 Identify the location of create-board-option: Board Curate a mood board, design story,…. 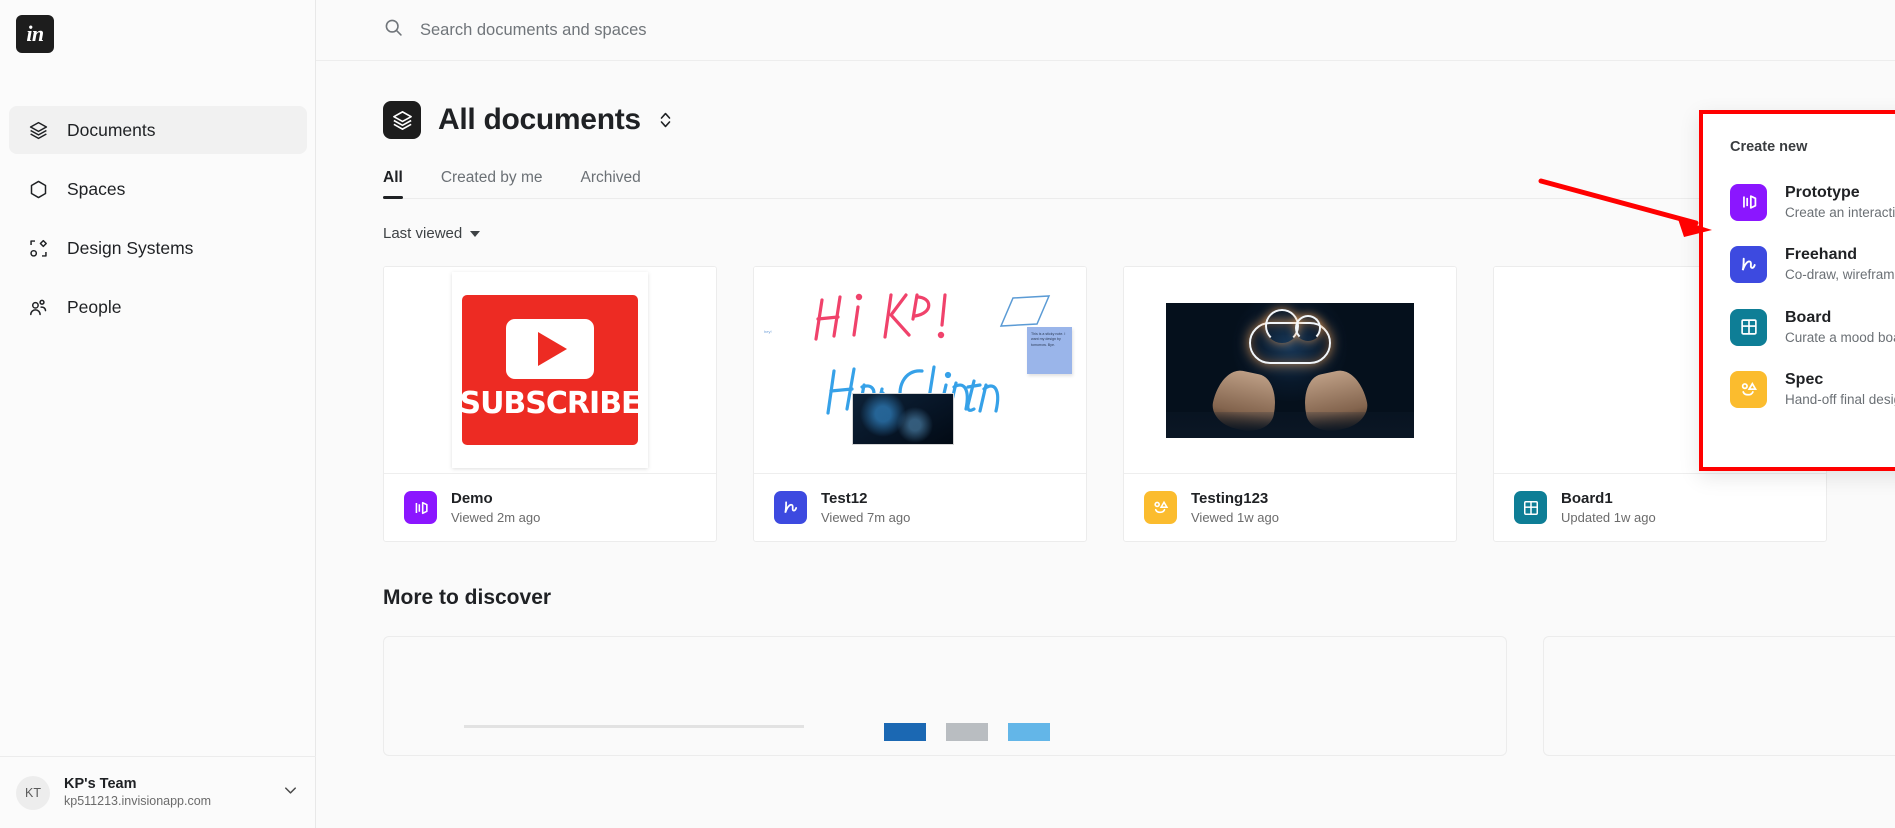
(1799, 327).